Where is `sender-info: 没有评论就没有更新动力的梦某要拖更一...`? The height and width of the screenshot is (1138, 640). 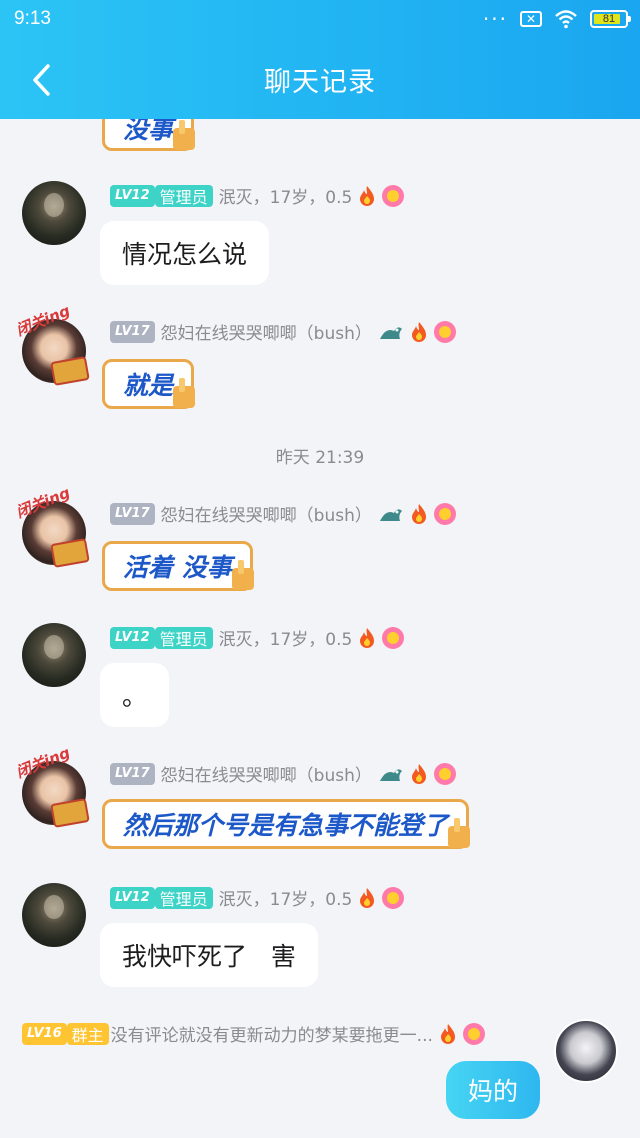
sender-info: 没有评论就没有更新动力的梦某要拖更一... is located at coordinates (271, 1036).